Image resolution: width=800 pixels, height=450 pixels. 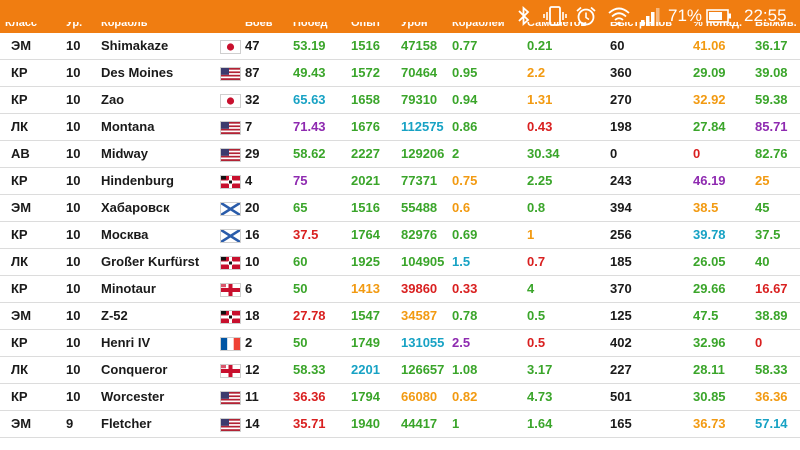 I want to click on table-row: КР 10 Henri IV 2 50 1749 131055 2.5 0.5 402 32.96 0, so click(x=400, y=343).